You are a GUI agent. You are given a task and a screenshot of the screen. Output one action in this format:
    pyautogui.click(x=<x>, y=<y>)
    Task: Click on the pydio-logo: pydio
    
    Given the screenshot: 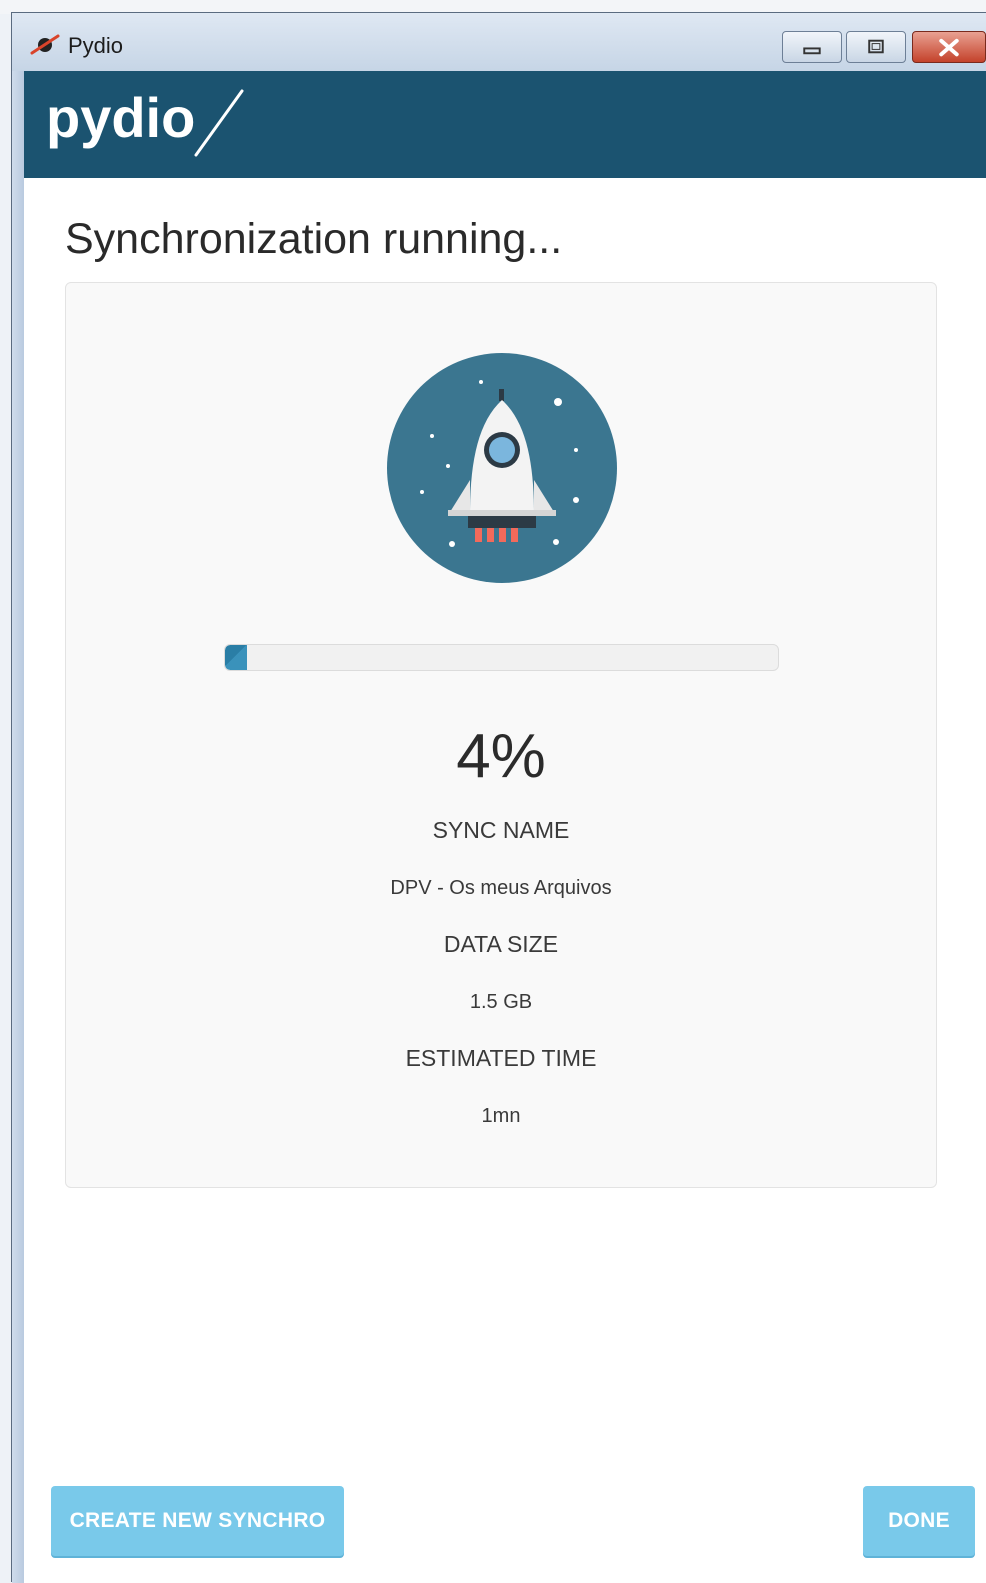 What is the action you would take?
    pyautogui.click(x=145, y=121)
    